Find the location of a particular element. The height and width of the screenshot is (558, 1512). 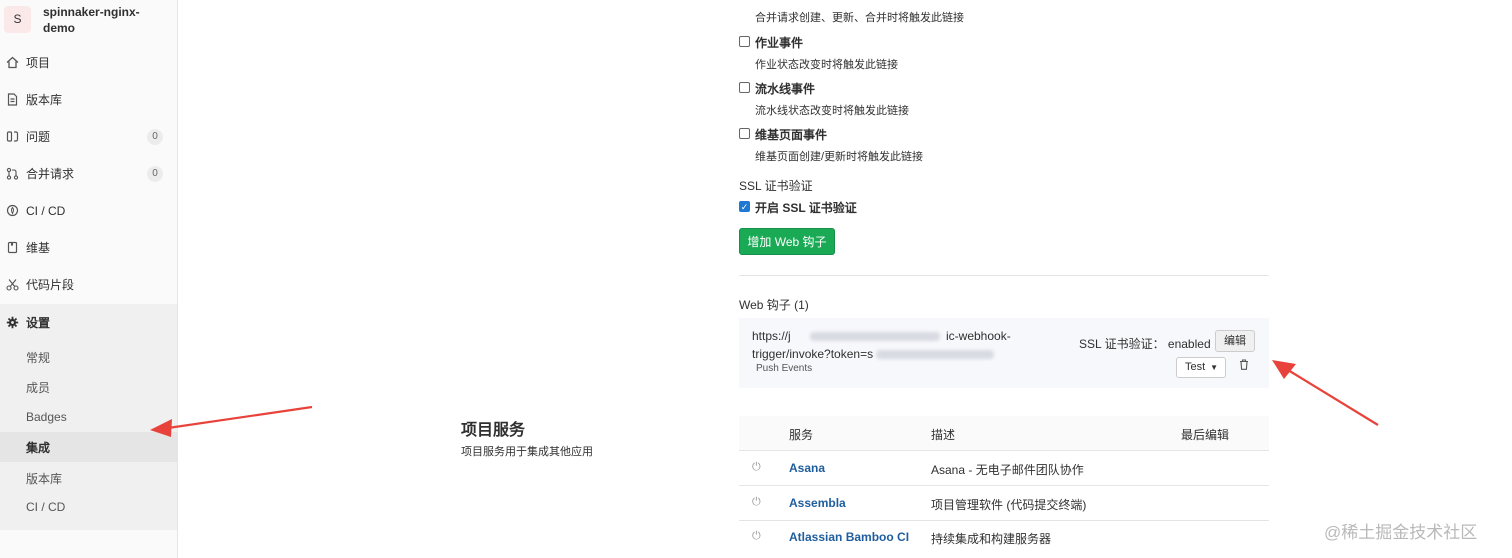

watermark: @稀土掘金技术社区 is located at coordinates (1401, 532).